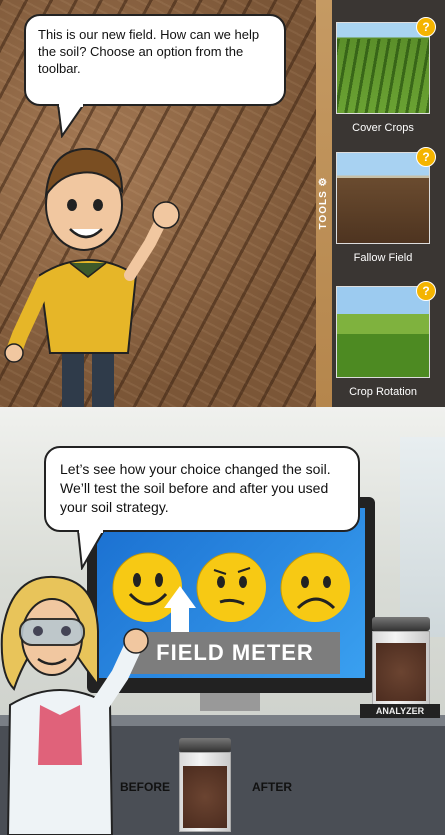  What do you see at coordinates (230, 702) in the screenshot?
I see `monitor-stand` at bounding box center [230, 702].